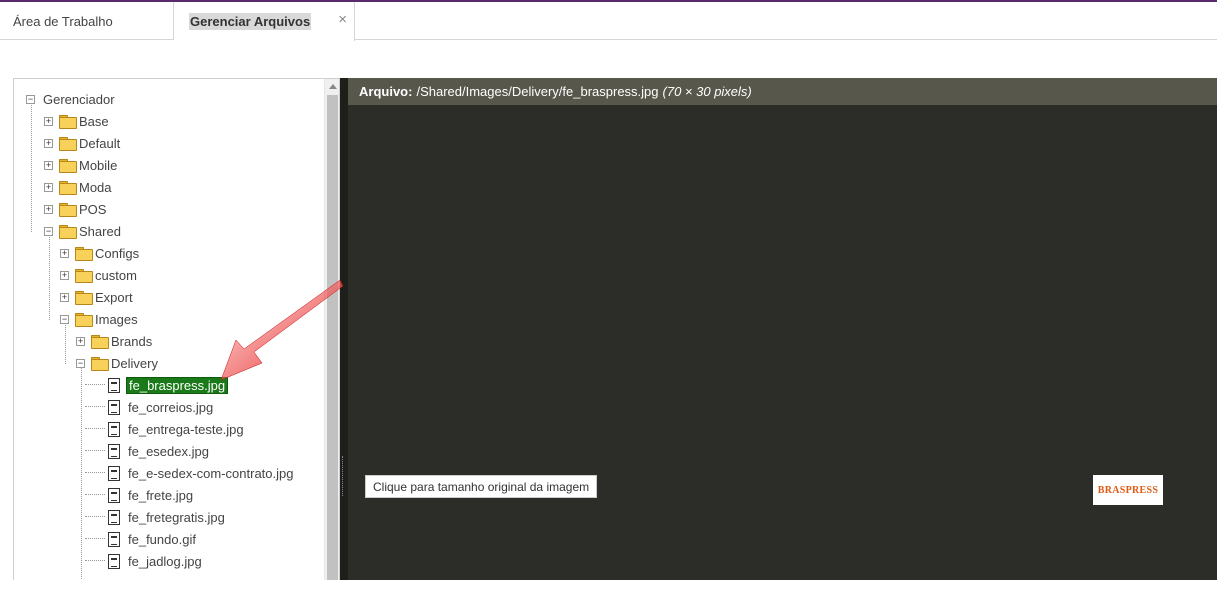 The height and width of the screenshot is (594, 1217). I want to click on tree-file-jadlog: fe_jadlog.jpg, so click(156, 561).